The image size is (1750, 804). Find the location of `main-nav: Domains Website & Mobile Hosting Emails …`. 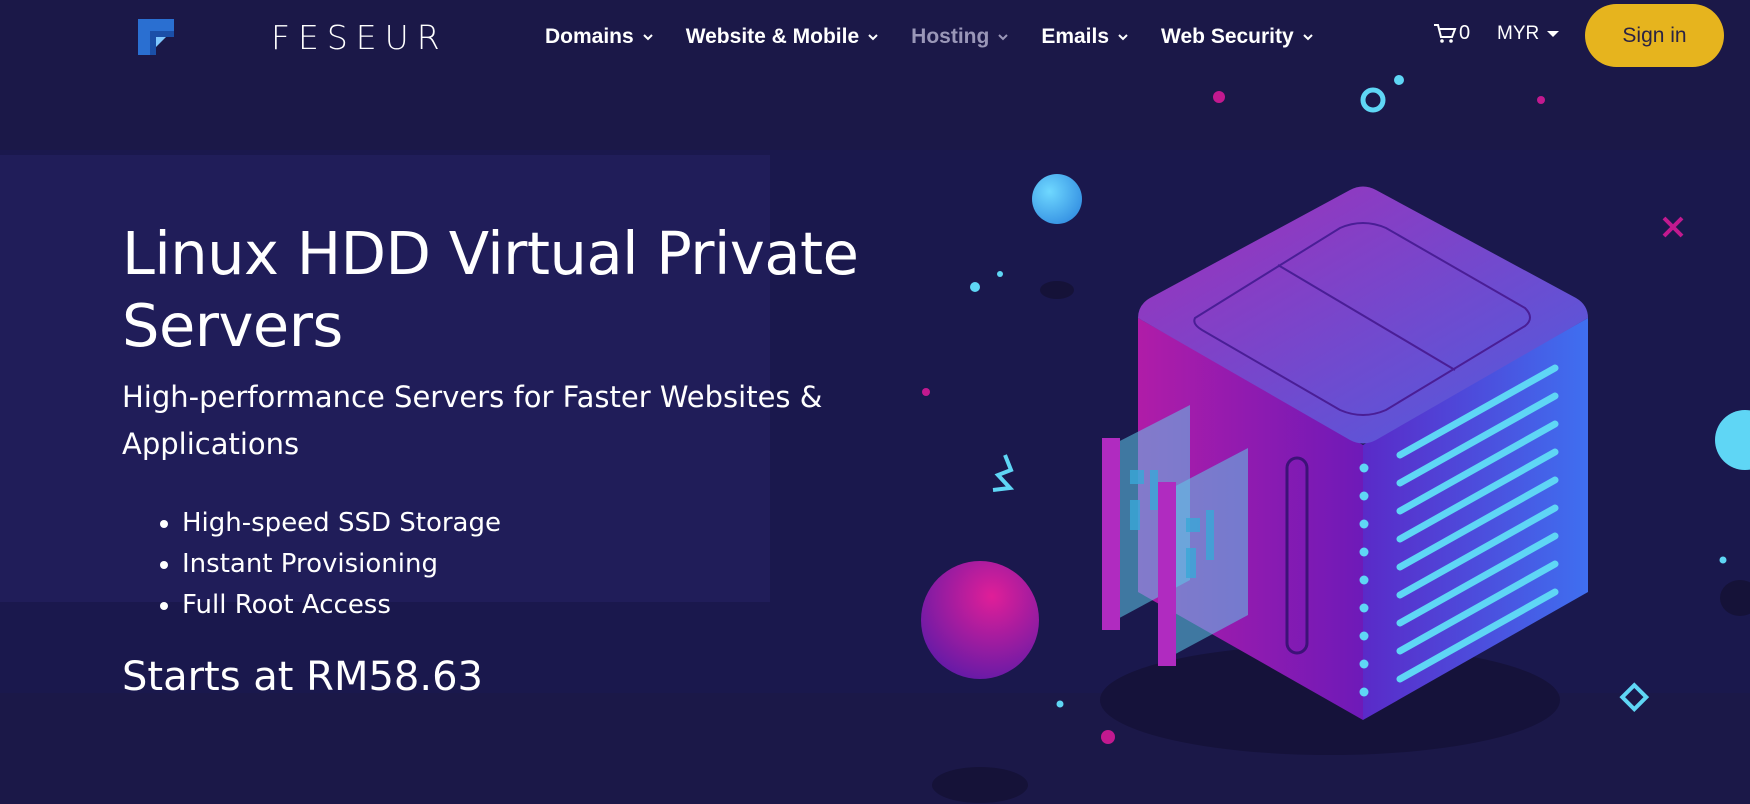

main-nav: Domains Website & Mobile Hosting Emails … is located at coordinates (945, 37).